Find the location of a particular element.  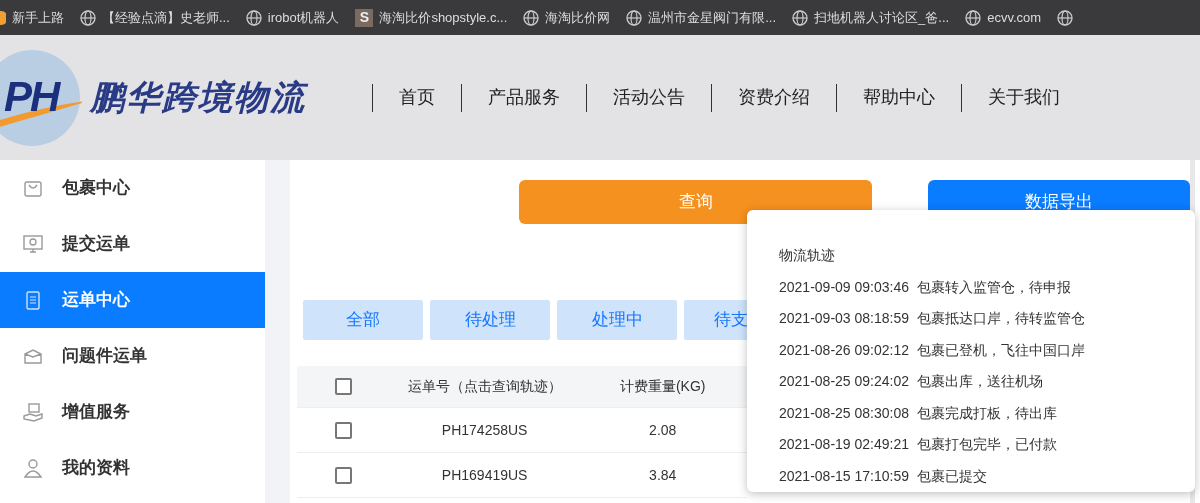

event-text: 包裹出库，送往机场 is located at coordinates (980, 382).